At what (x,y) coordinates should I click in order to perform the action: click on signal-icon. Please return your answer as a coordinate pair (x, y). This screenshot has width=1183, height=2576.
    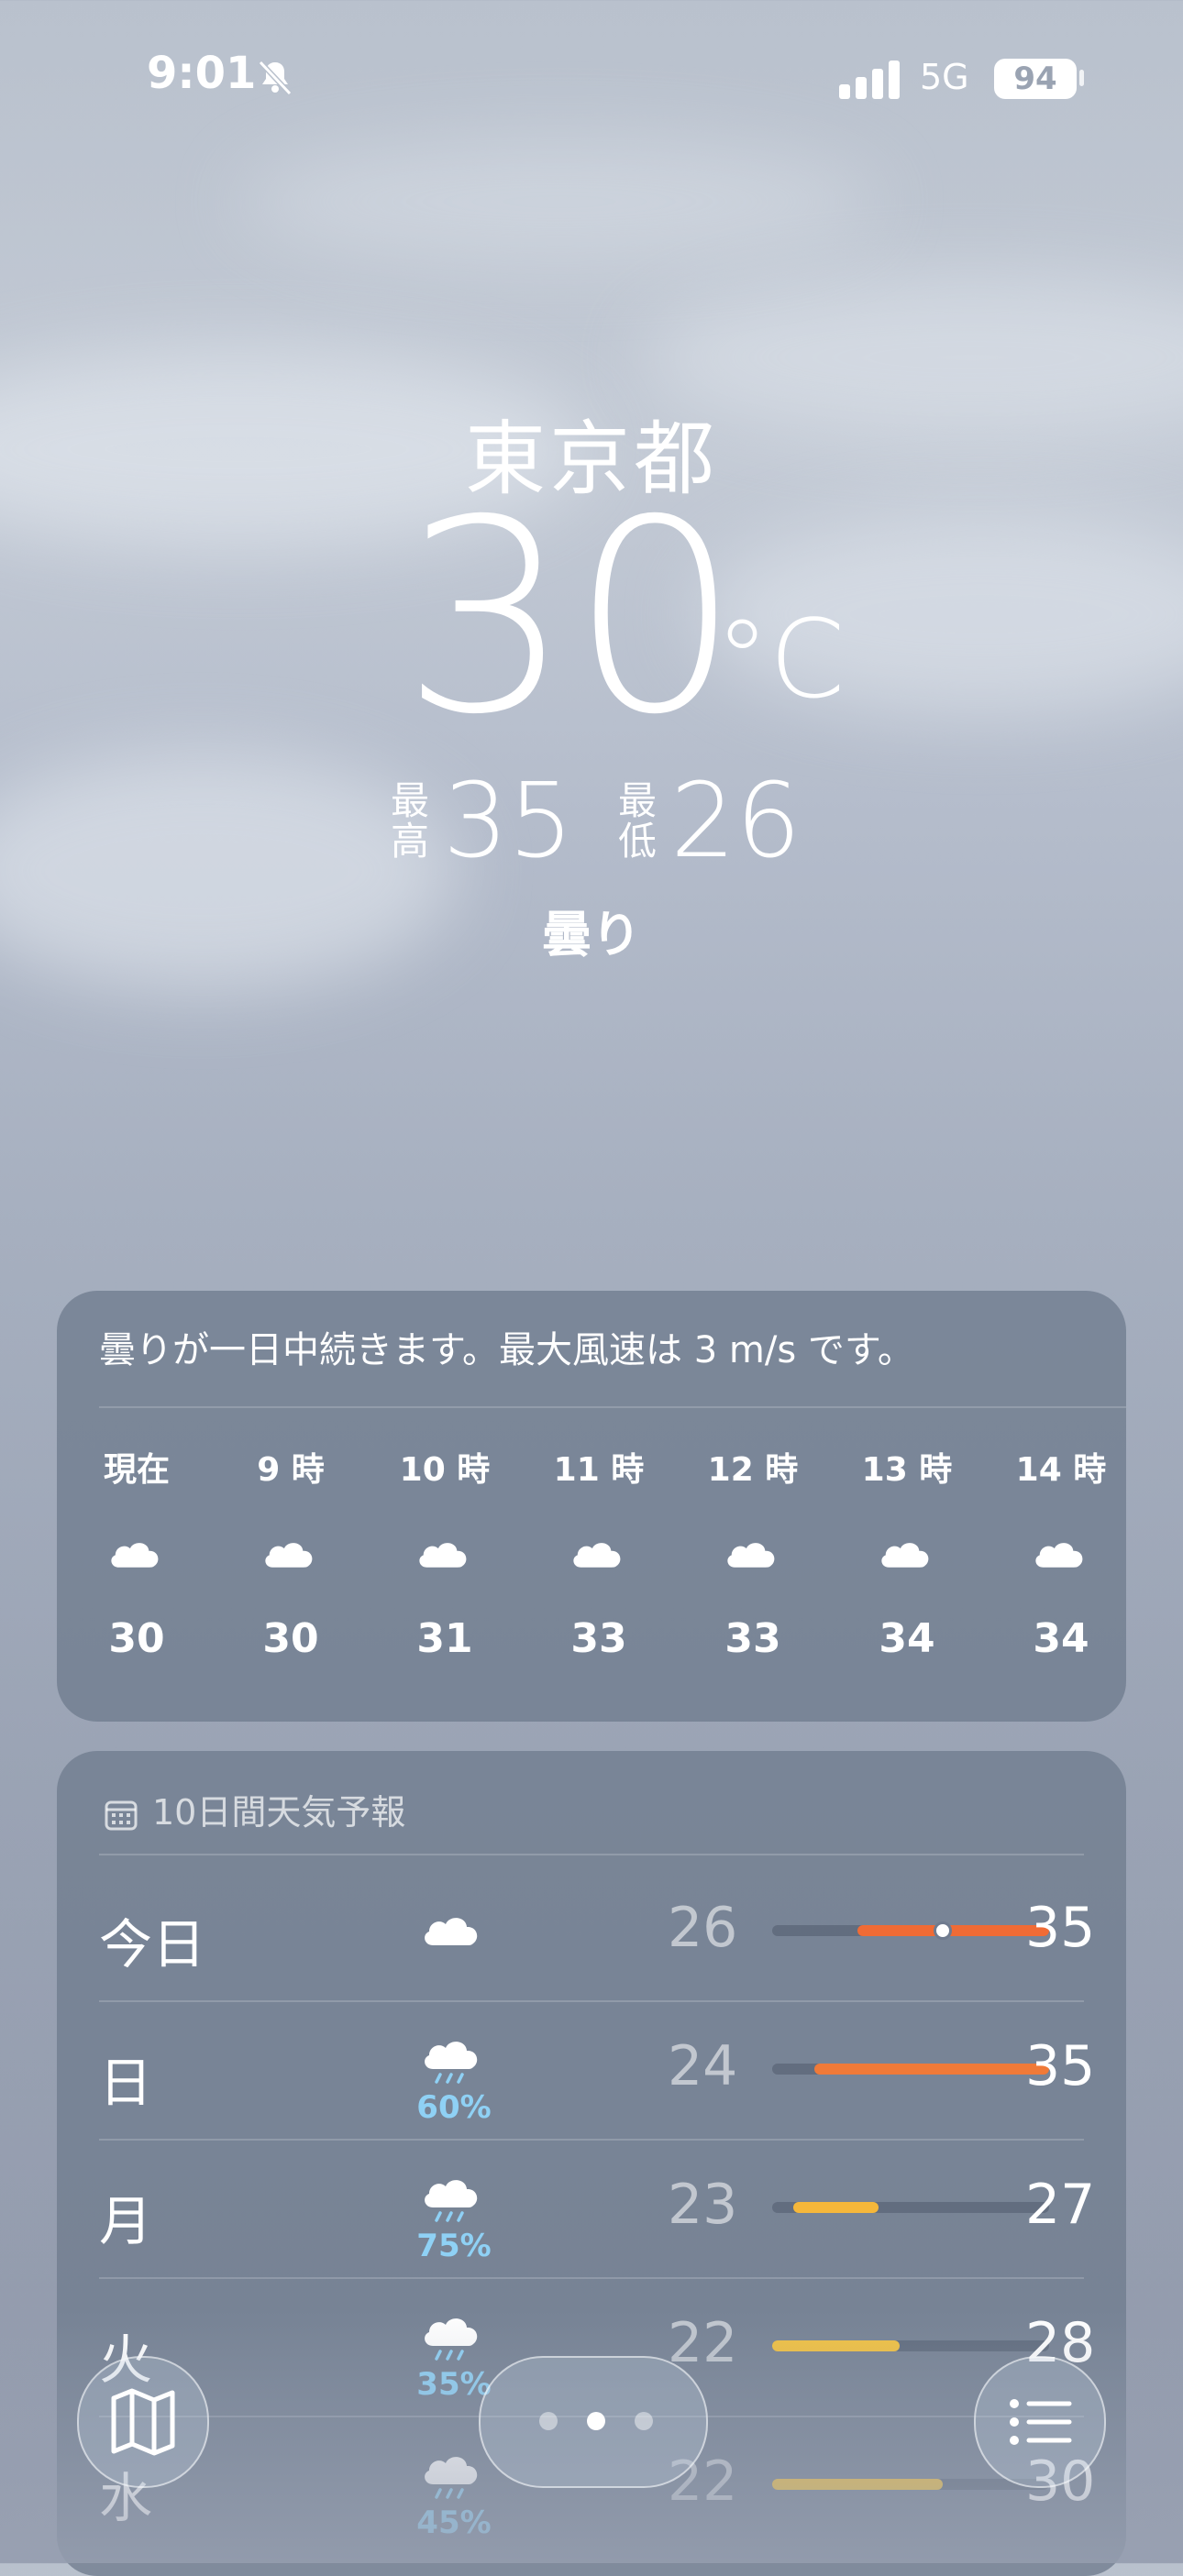
    Looking at the image, I should click on (869, 80).